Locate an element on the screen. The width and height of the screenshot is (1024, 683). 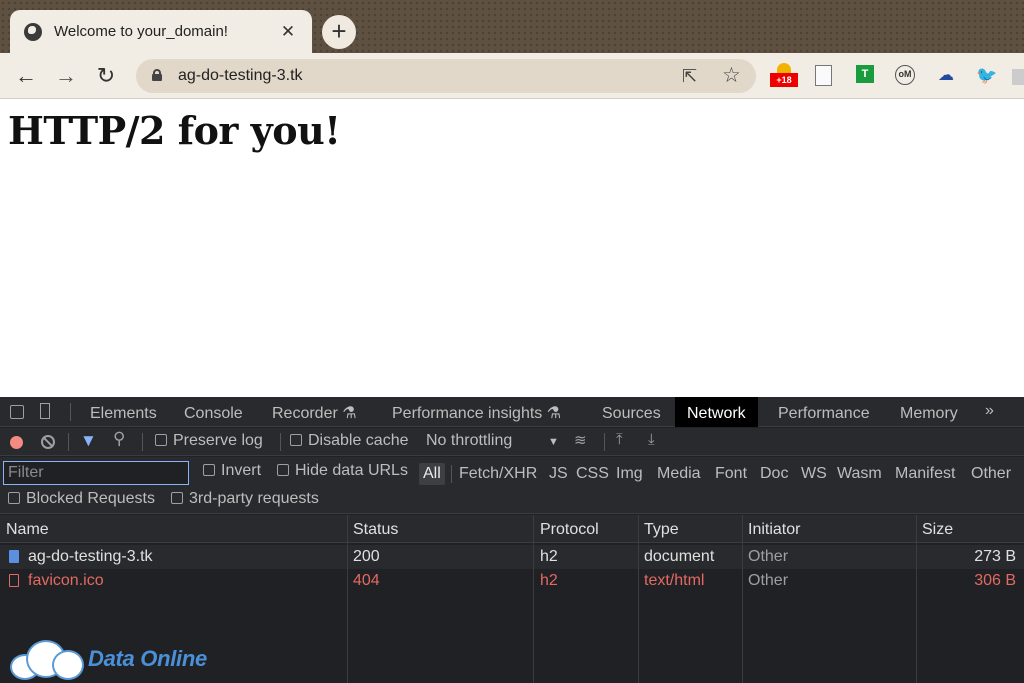
tab-recorder: Recorder ⚗ is located at coordinates (314, 412).